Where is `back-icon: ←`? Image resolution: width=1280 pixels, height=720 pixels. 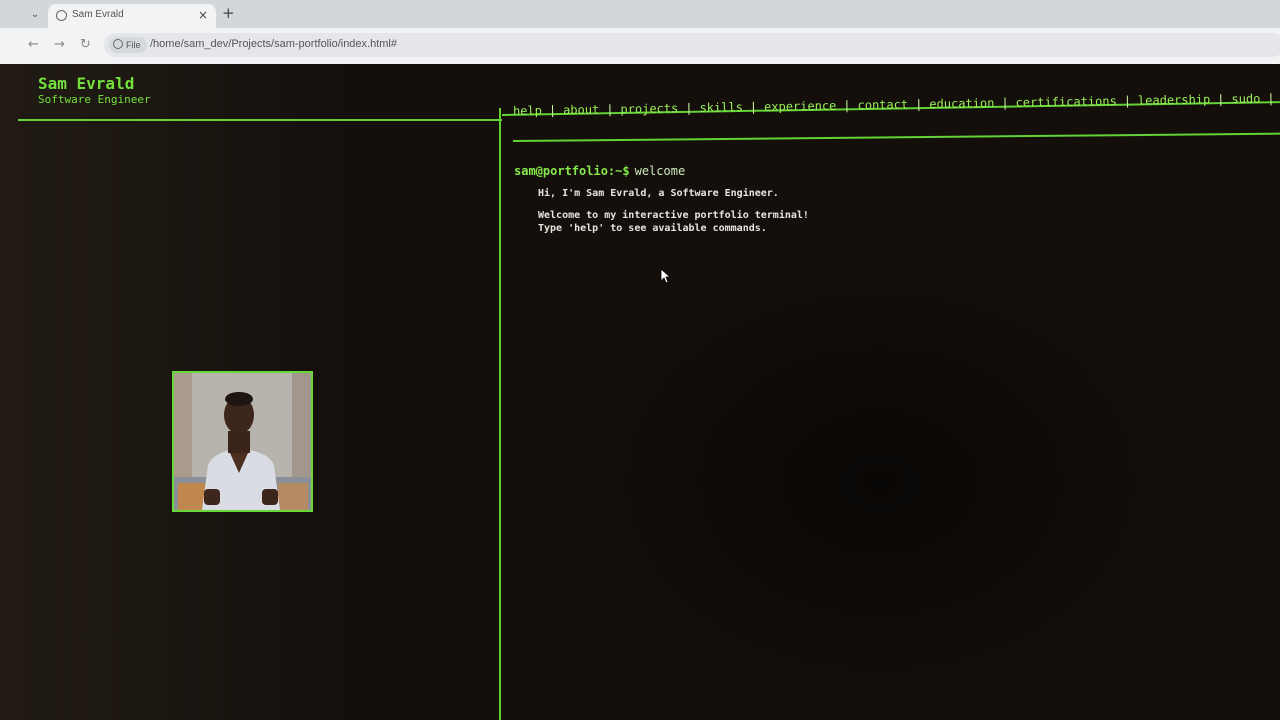
back-icon: ← is located at coordinates (33, 44).